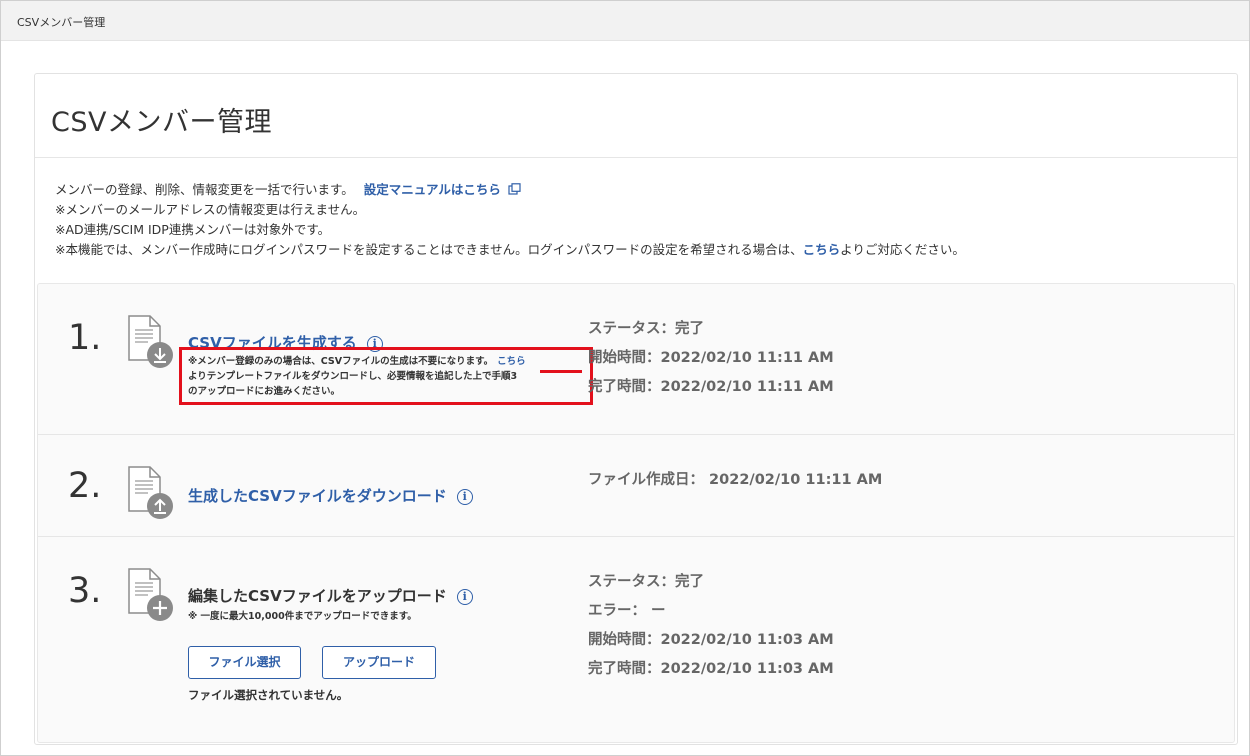 This screenshot has height=756, width=1250. Describe the element at coordinates (625, 21) in the screenshot. I see `window-tab-bar: CSVメンバー管理` at that location.